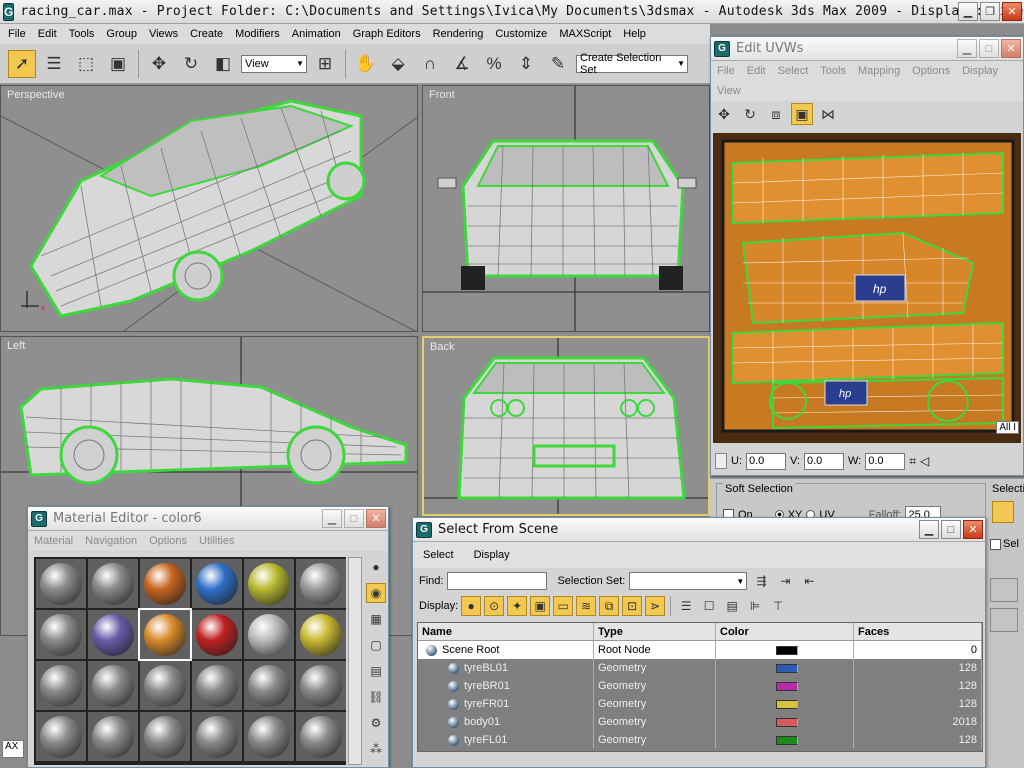  What do you see at coordinates (430, 64) in the screenshot?
I see `snap-3d-icon: ∩` at bounding box center [430, 64].